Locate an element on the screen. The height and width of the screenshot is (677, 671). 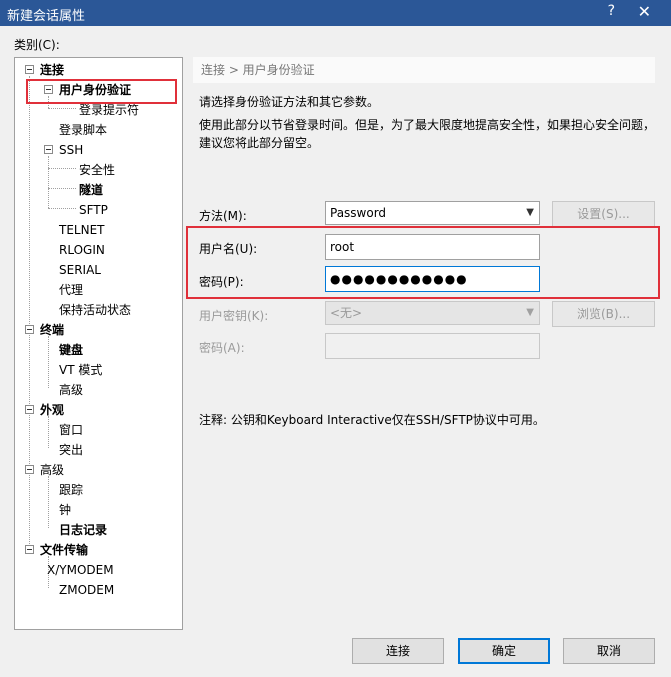
tree-item-highlight: 突出 is located at coordinates (71, 450).